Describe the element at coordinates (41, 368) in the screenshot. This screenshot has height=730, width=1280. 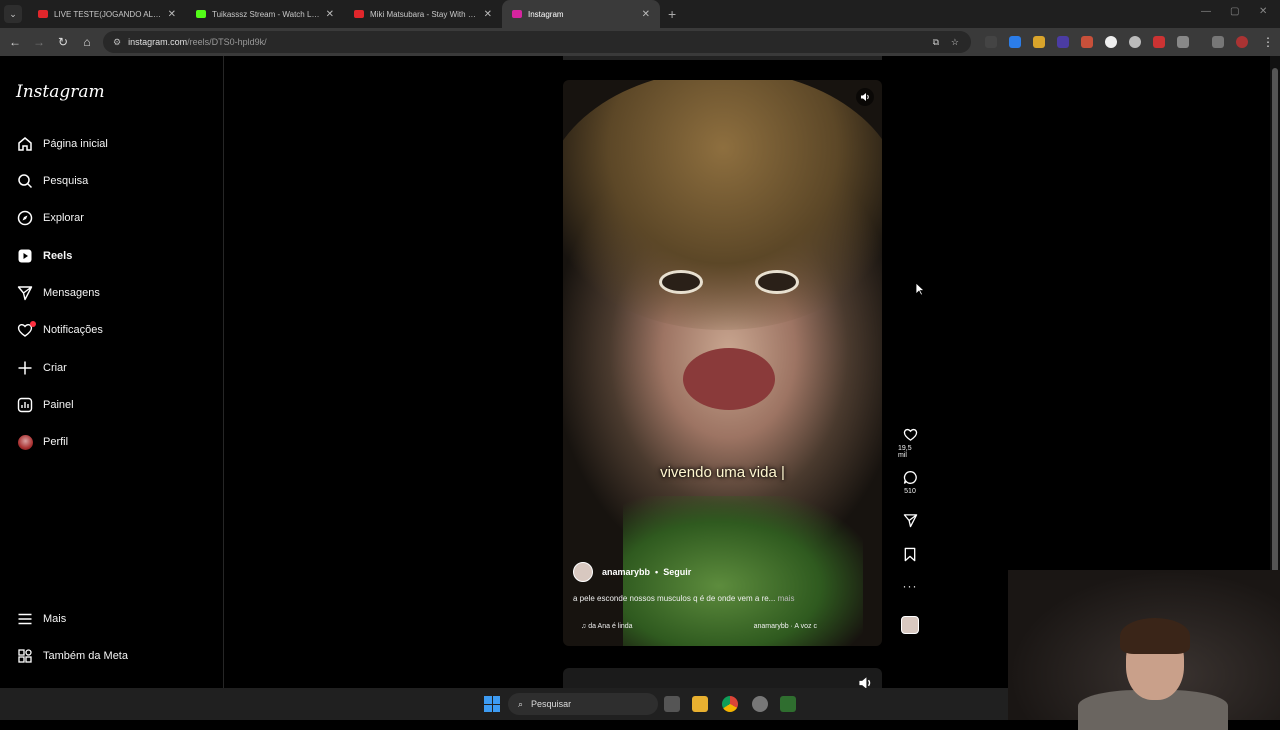
I see `sidebar-item-create: Criar` at that location.